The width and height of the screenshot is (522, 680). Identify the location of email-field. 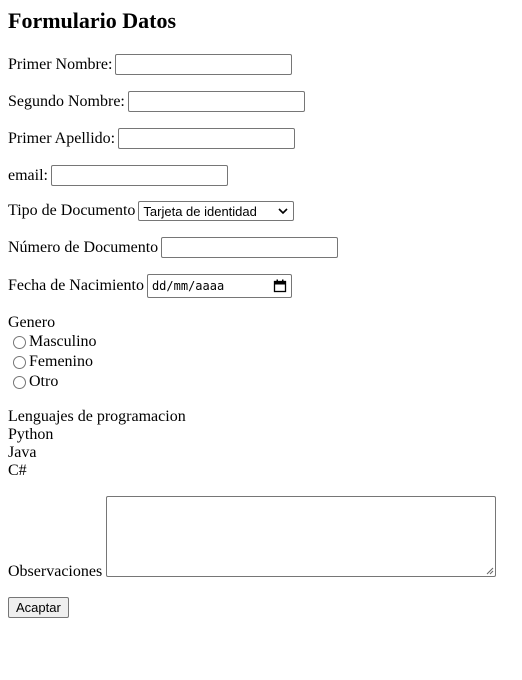
(139, 175).